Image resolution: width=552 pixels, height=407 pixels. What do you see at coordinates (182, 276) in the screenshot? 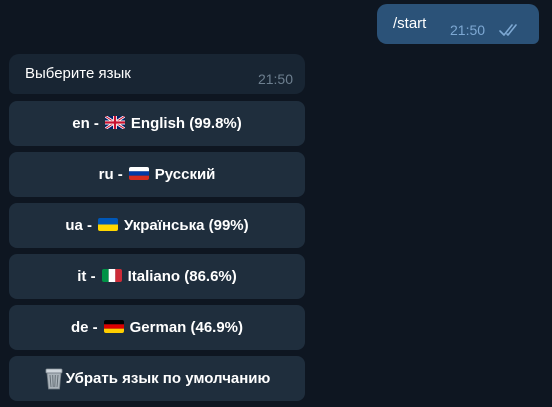
I see `language-label: Italiano (86.6%)` at bounding box center [182, 276].